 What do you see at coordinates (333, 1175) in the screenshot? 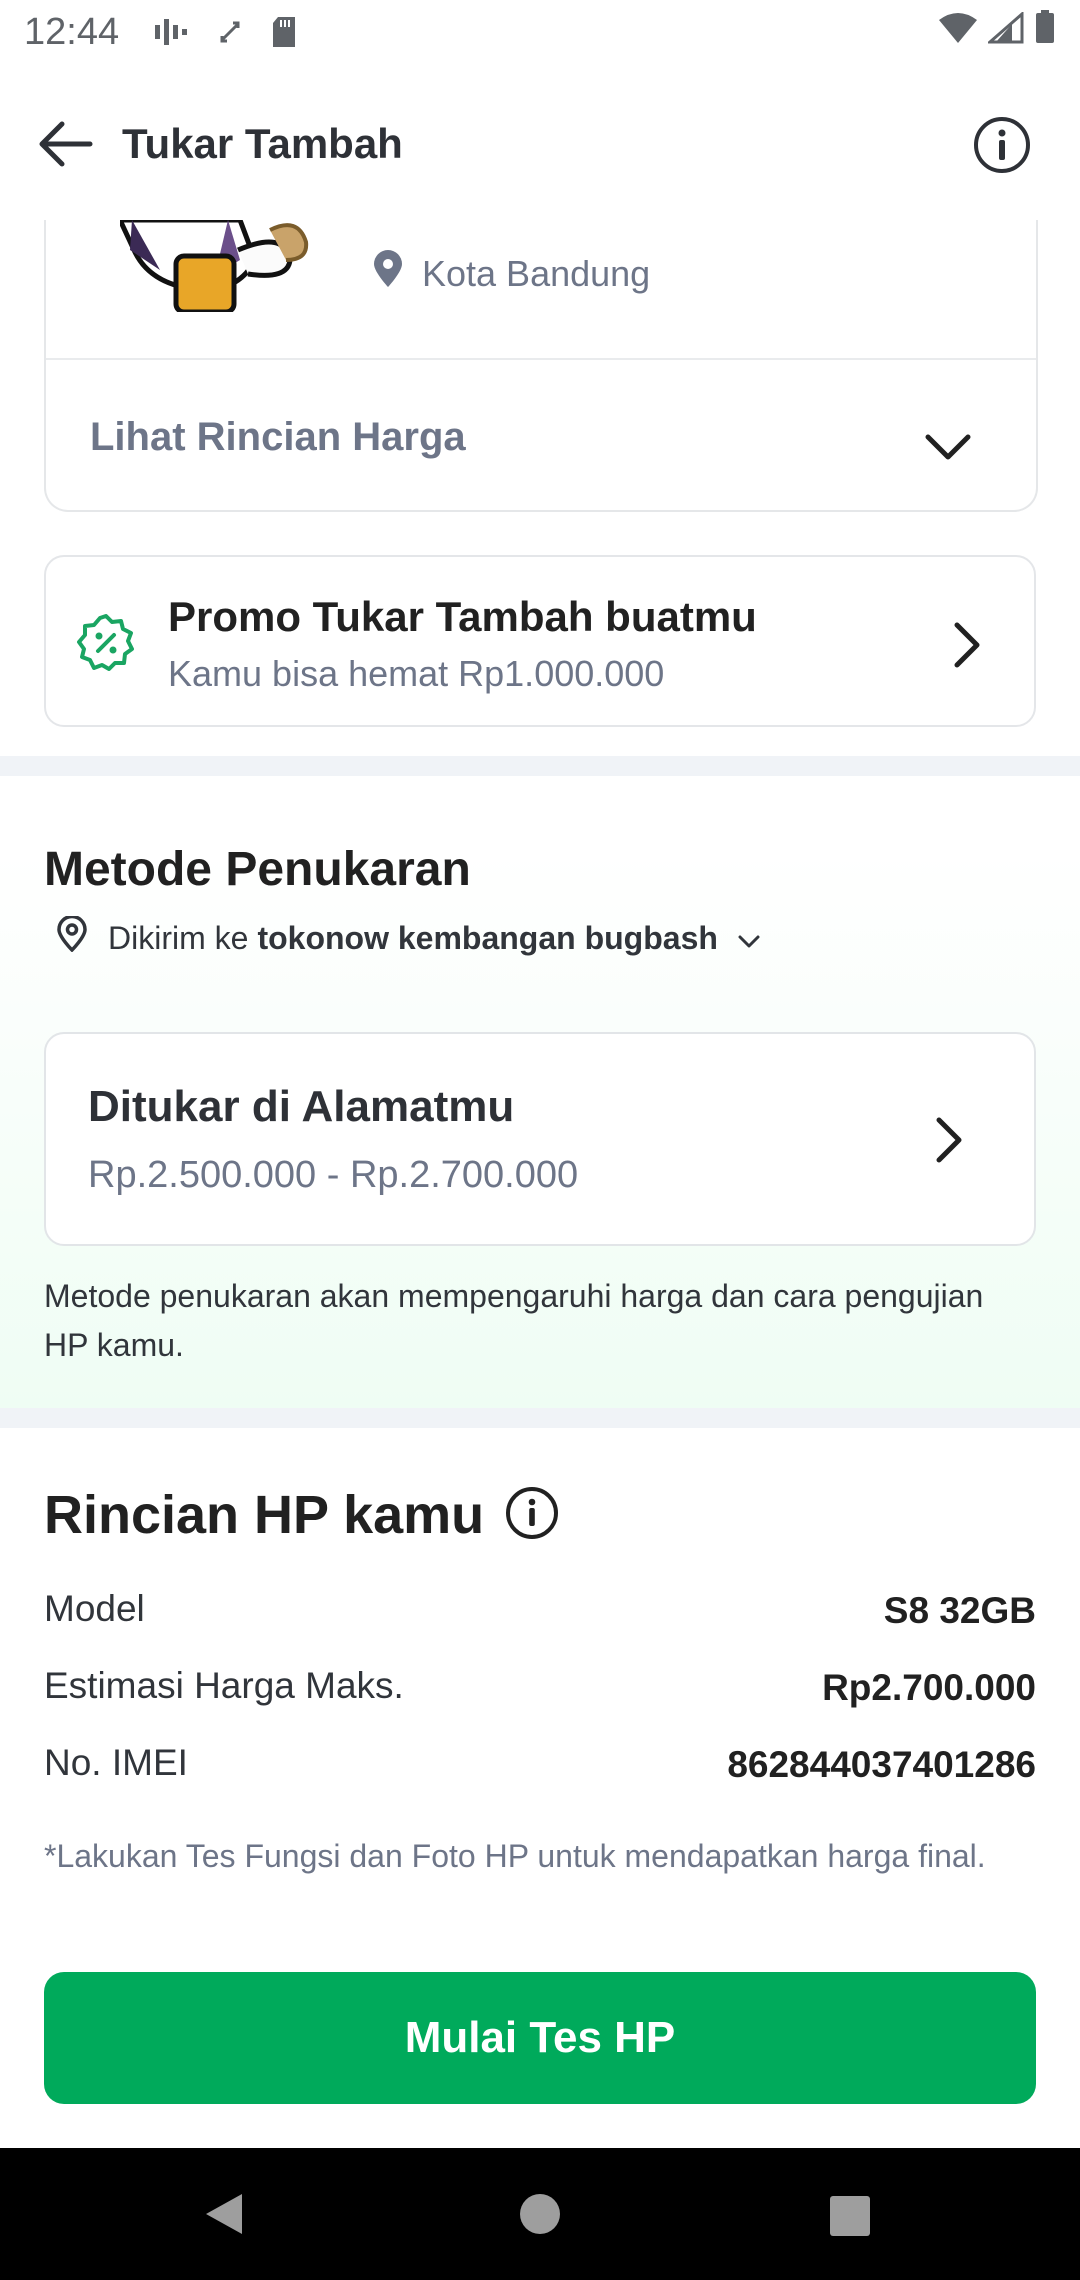
I see `option-price-range: Rp.2.500.000 - Rp.2.700.000` at bounding box center [333, 1175].